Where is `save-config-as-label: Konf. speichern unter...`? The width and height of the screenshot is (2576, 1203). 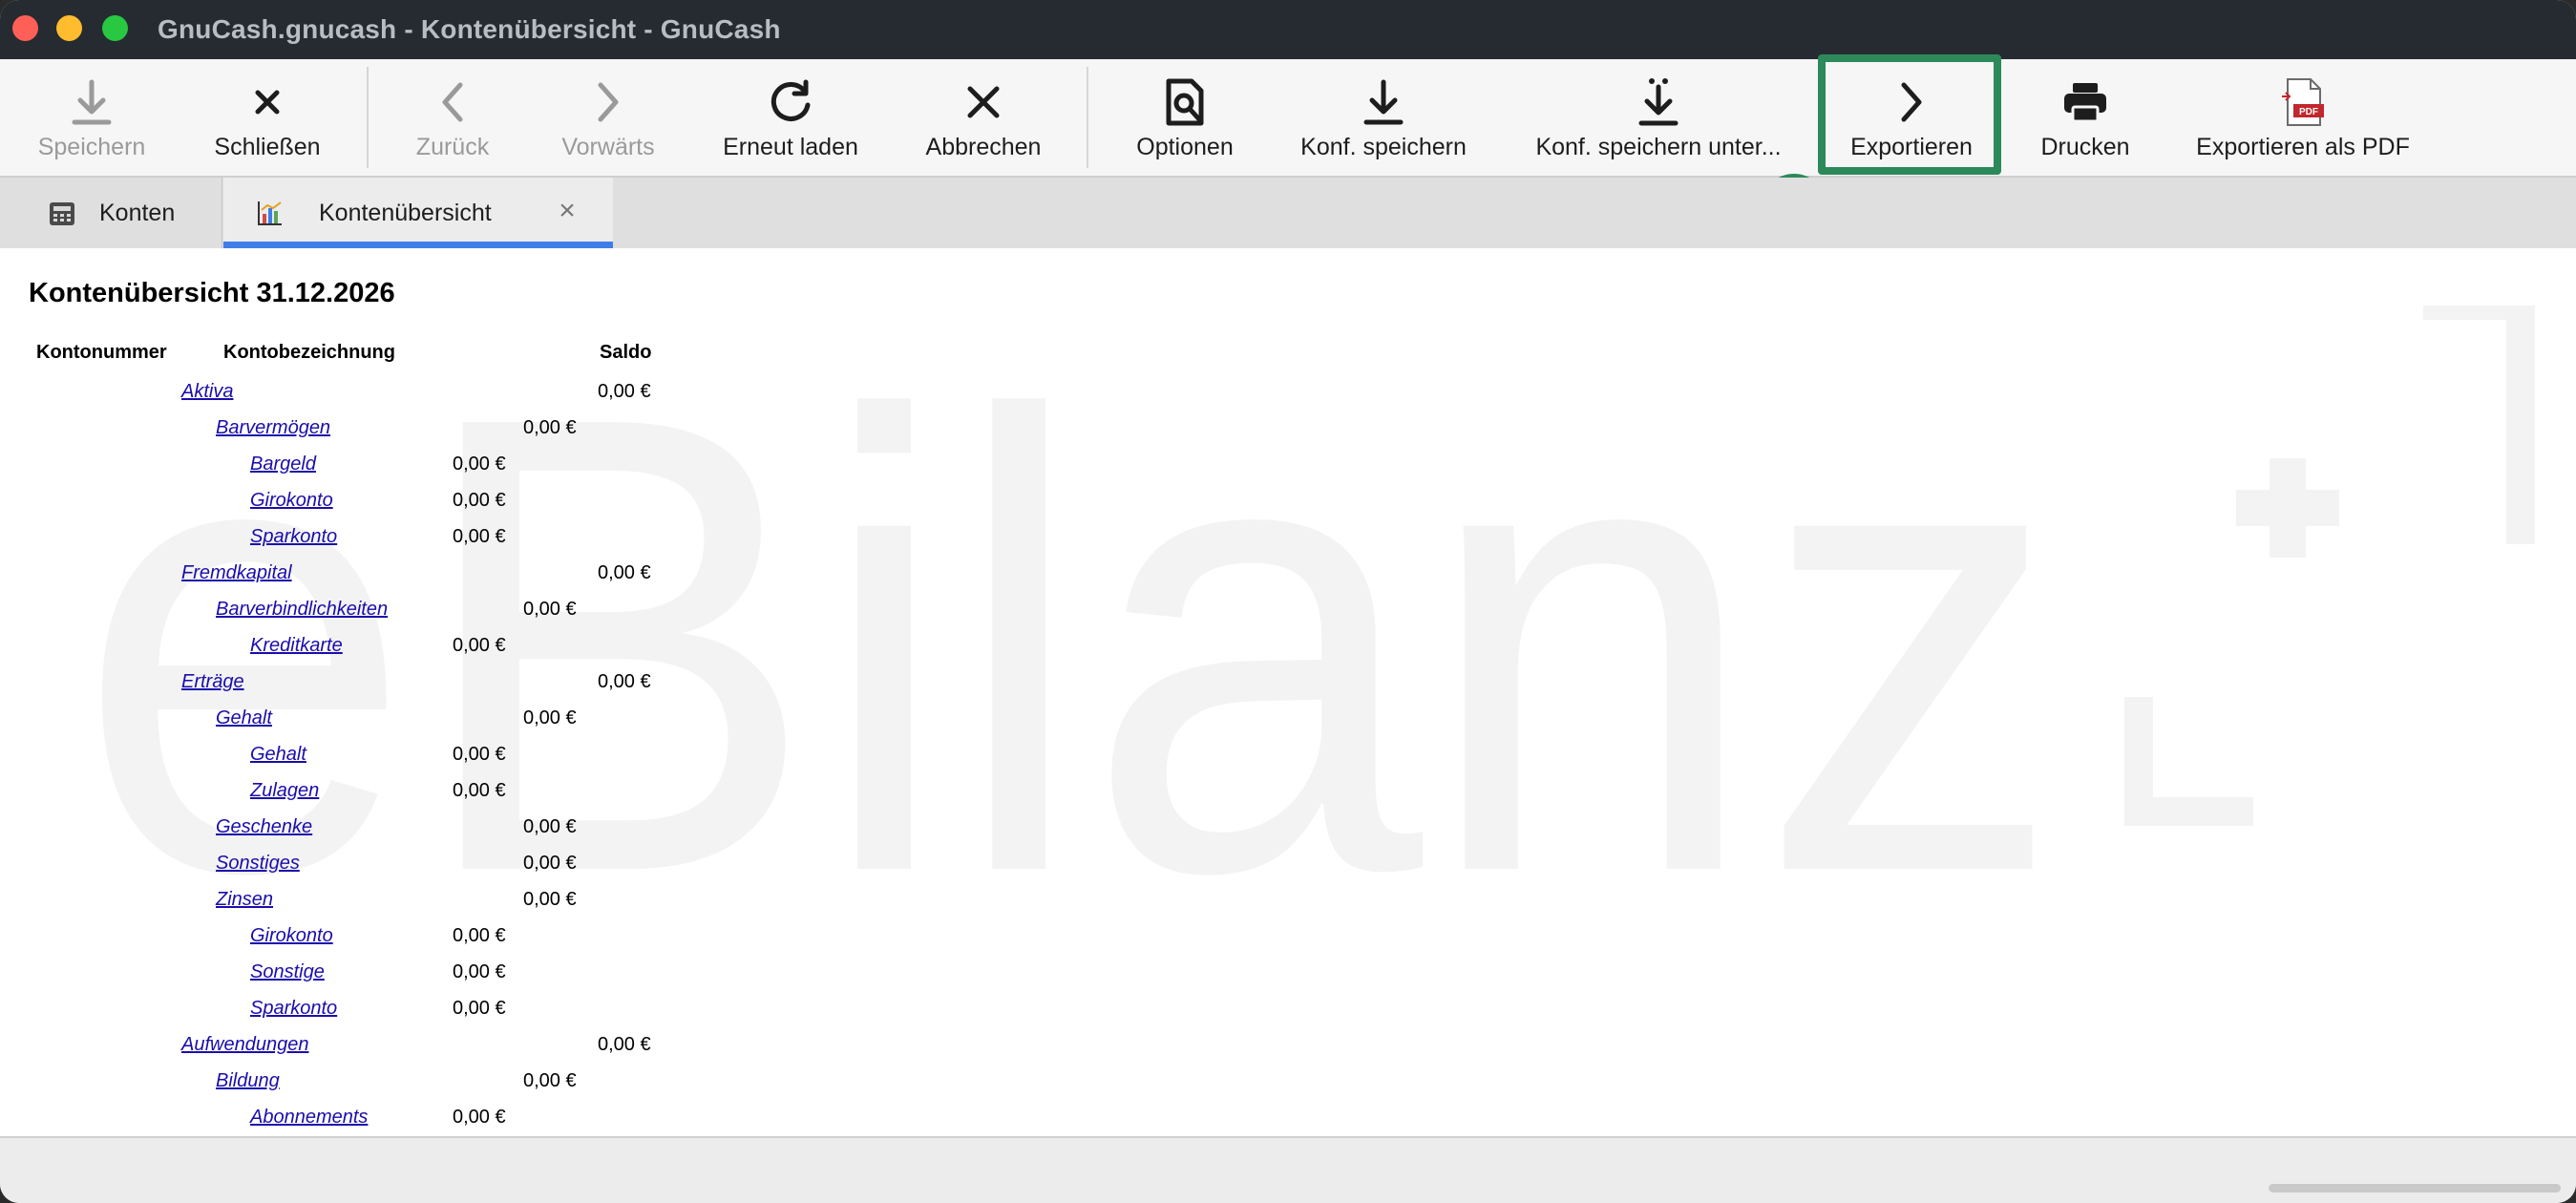 save-config-as-label: Konf. speichern unter... is located at coordinates (1658, 147).